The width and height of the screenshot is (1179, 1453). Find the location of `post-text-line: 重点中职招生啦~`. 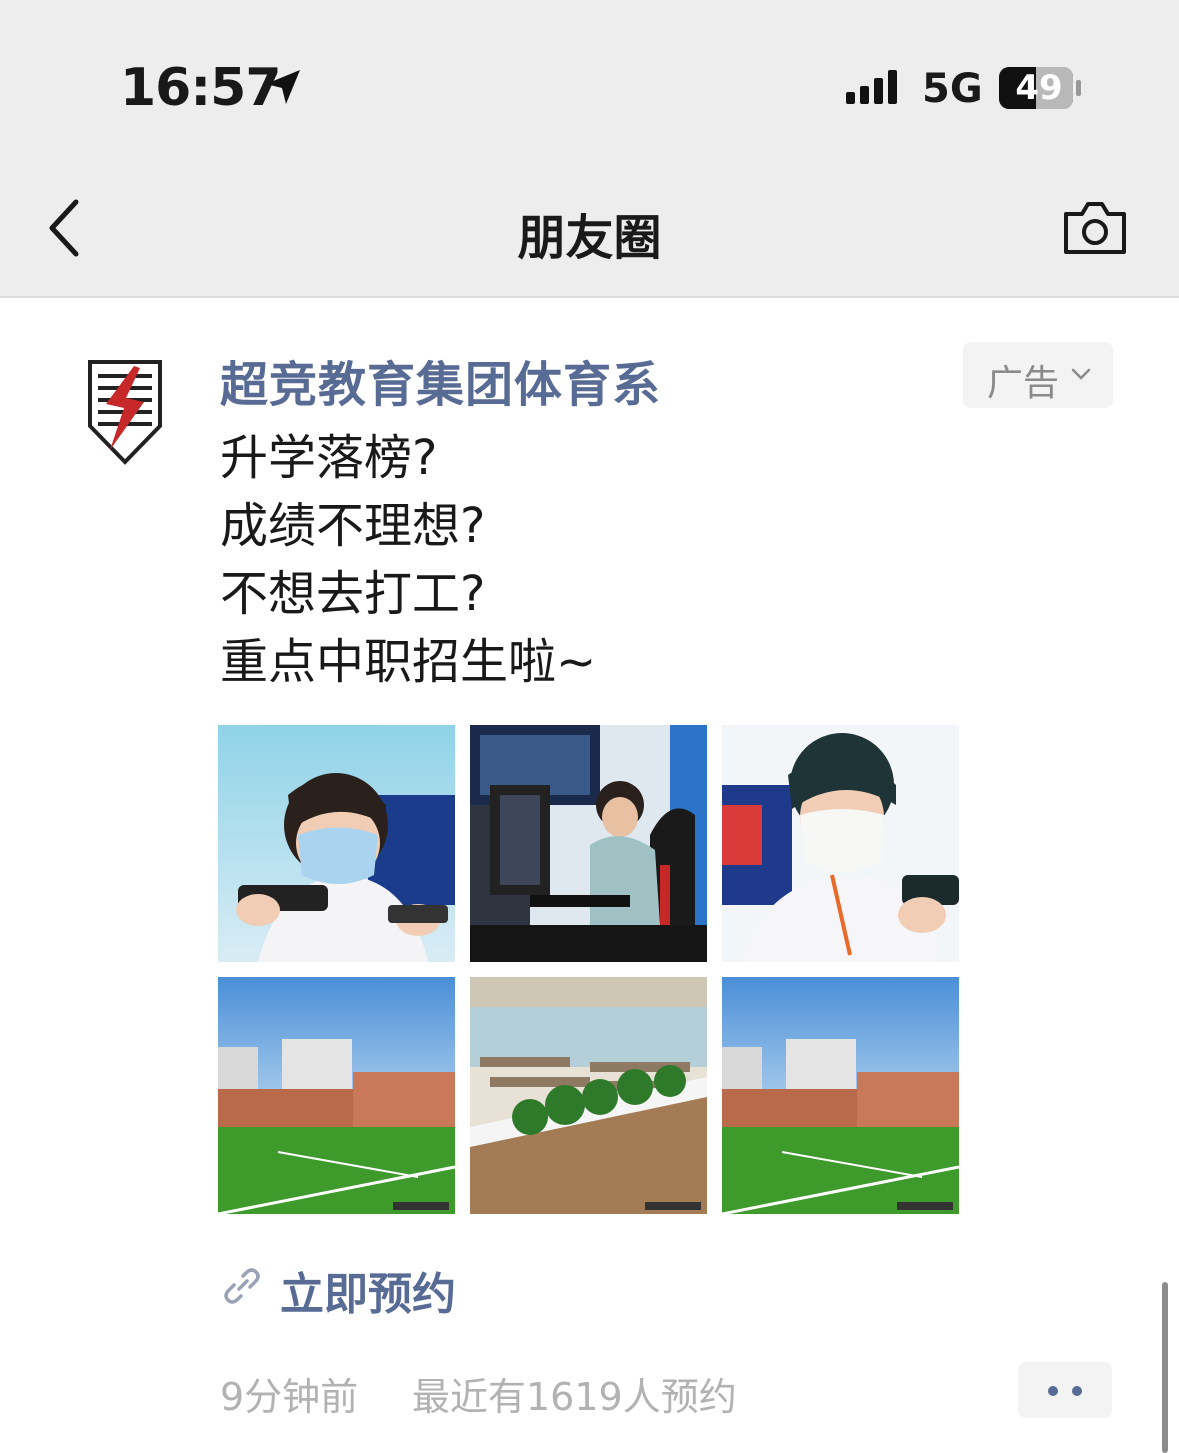

post-text-line: 重点中职招生啦~ is located at coordinates (408, 662).